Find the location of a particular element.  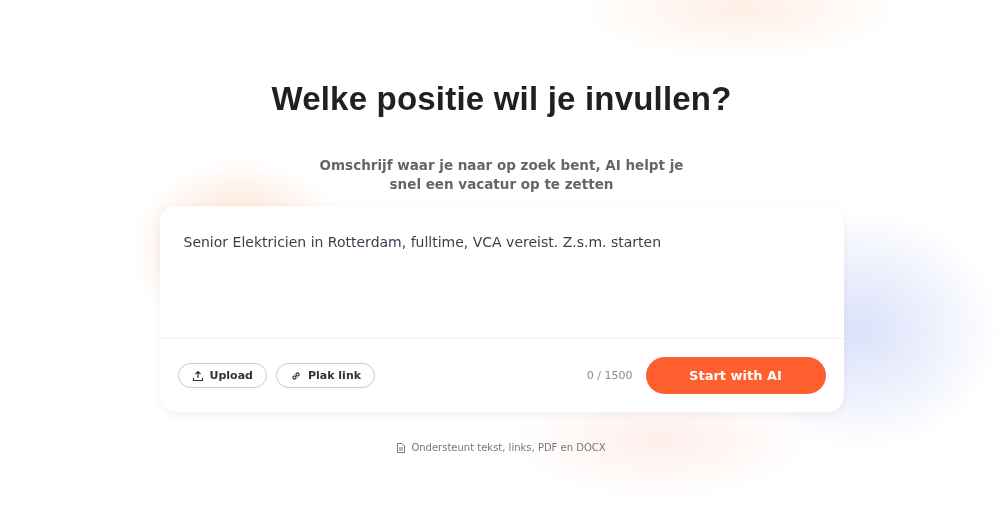

character-counter: 0 / 1500 is located at coordinates (609, 375).